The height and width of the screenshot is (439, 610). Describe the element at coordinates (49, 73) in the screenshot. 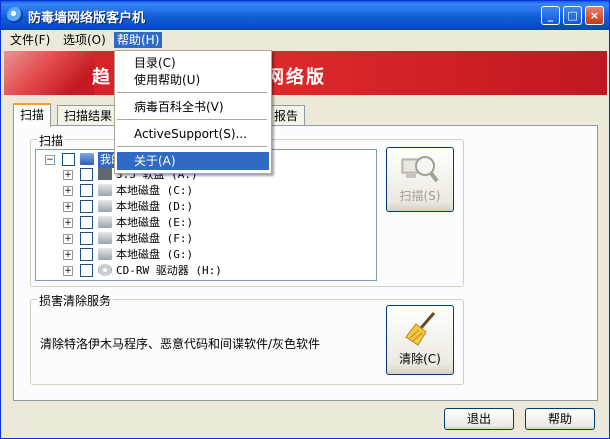

I see `banner-logo-graphic` at that location.